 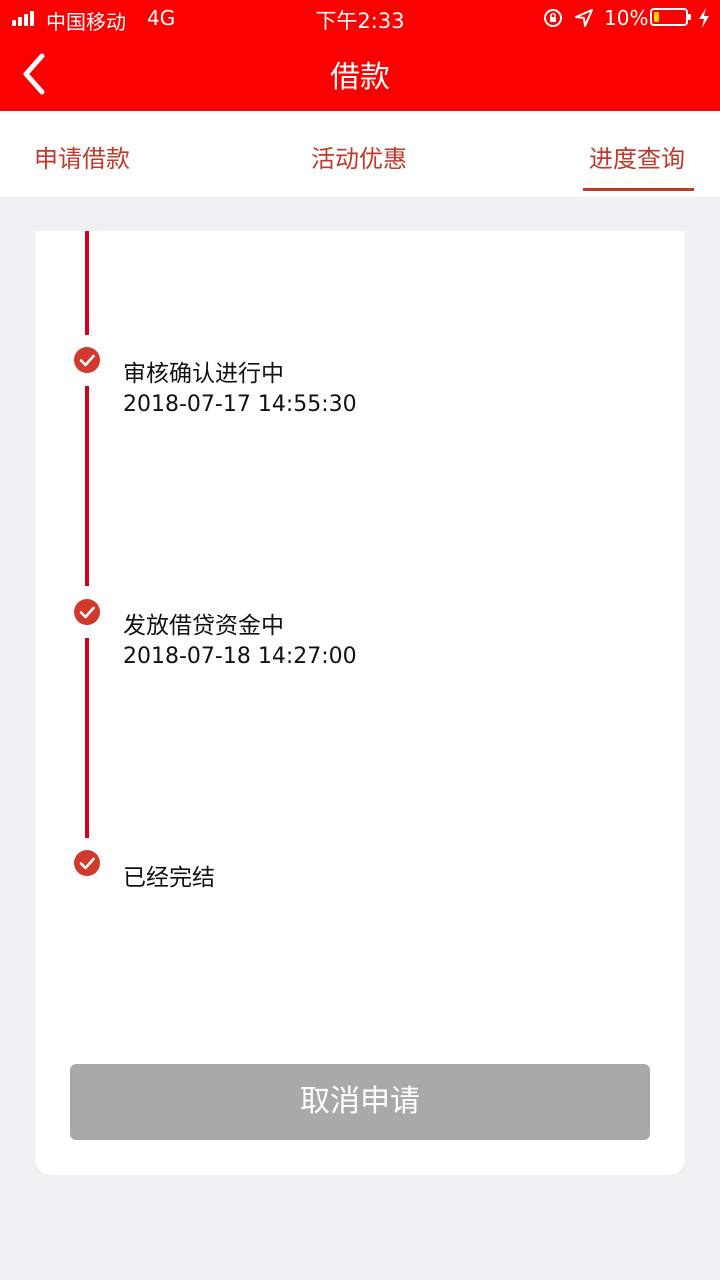 I want to click on timeline-step-title: 审核确认进行中, so click(x=203, y=374).